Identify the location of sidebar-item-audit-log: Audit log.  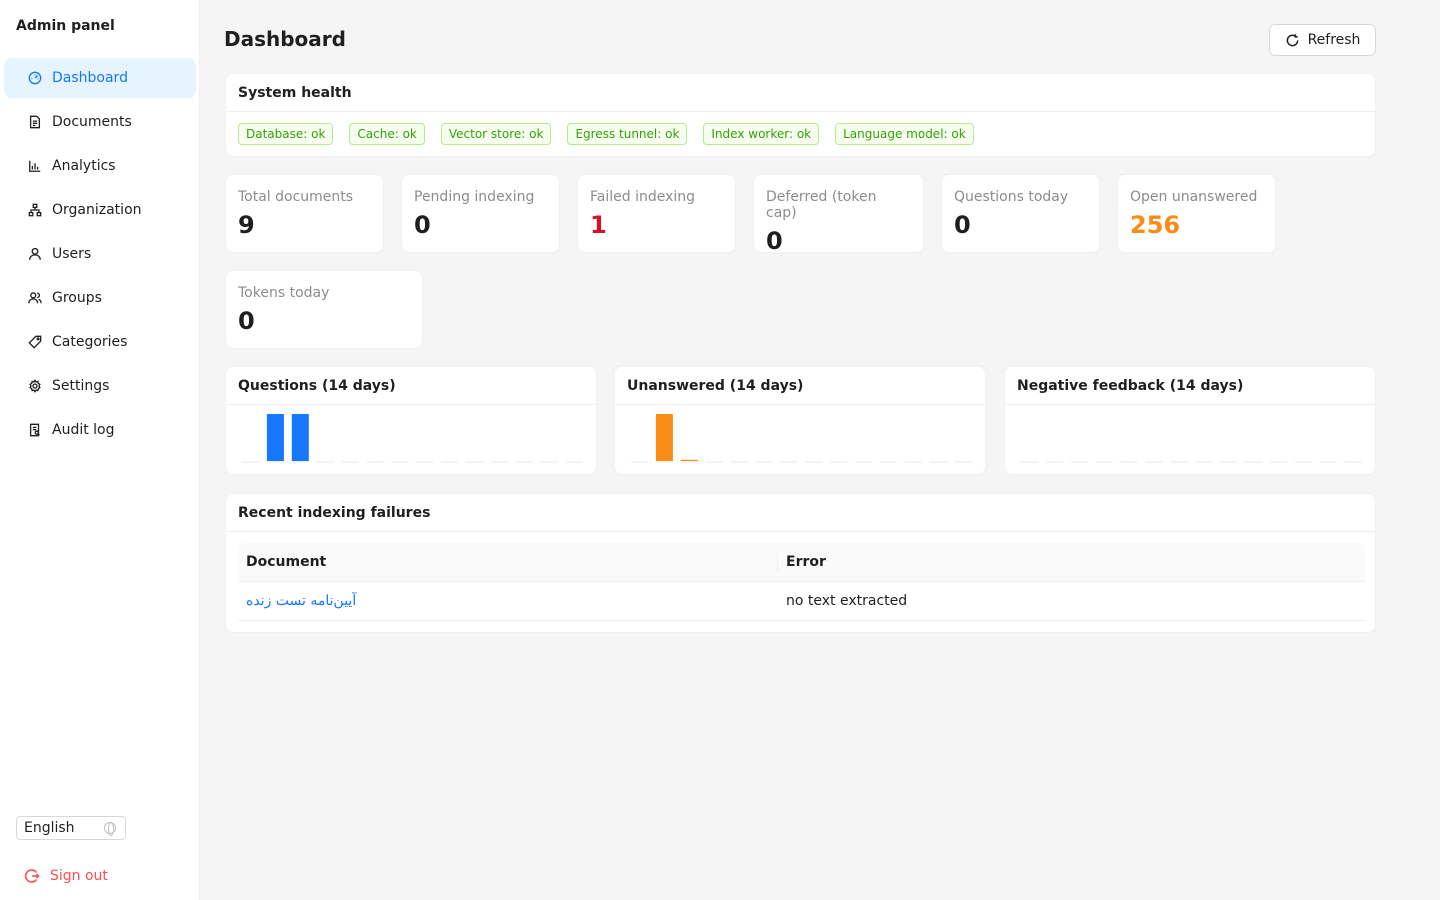
(100, 430).